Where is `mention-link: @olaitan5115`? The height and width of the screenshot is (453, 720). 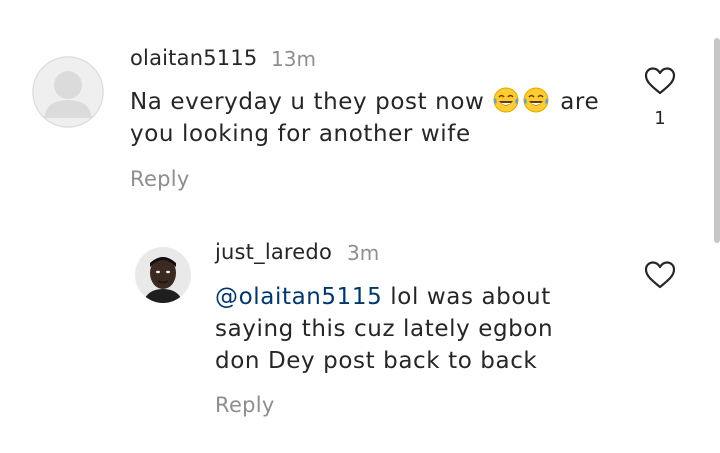
mention-link: @olaitan5115 is located at coordinates (298, 297).